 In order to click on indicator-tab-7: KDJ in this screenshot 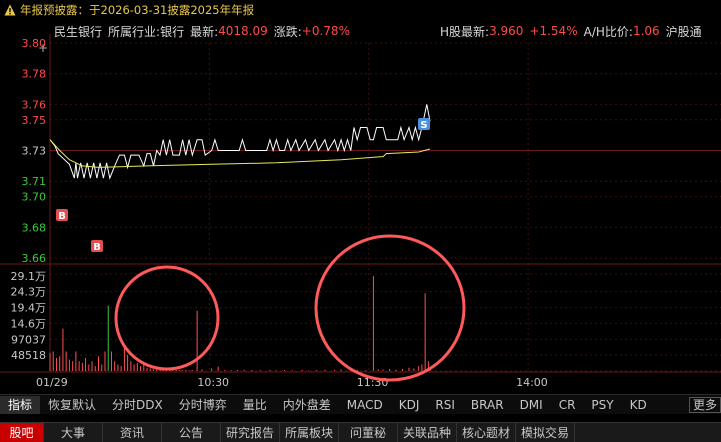, I will do `click(409, 405)`.